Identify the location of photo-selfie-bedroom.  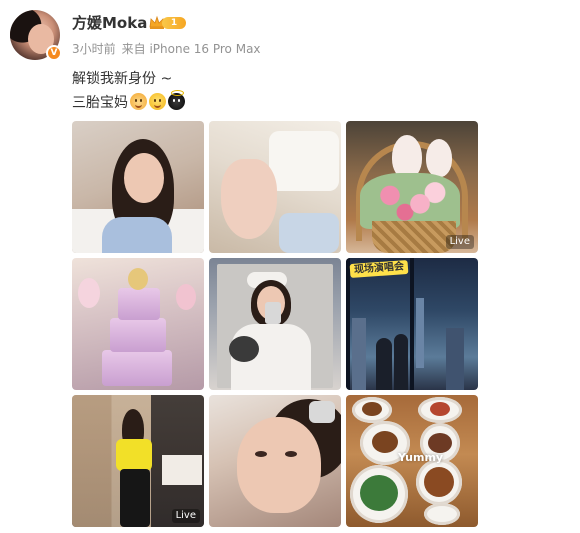
(138, 187).